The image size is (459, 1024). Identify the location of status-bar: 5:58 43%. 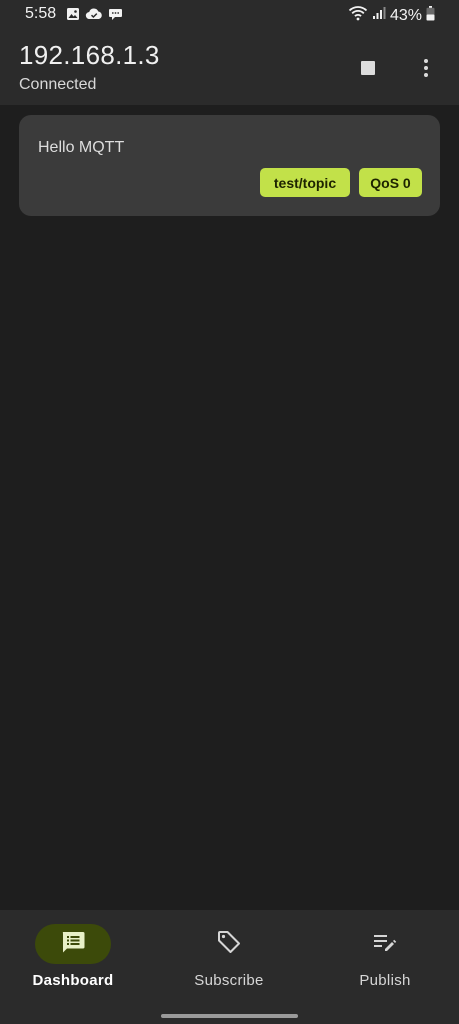
(229, 15).